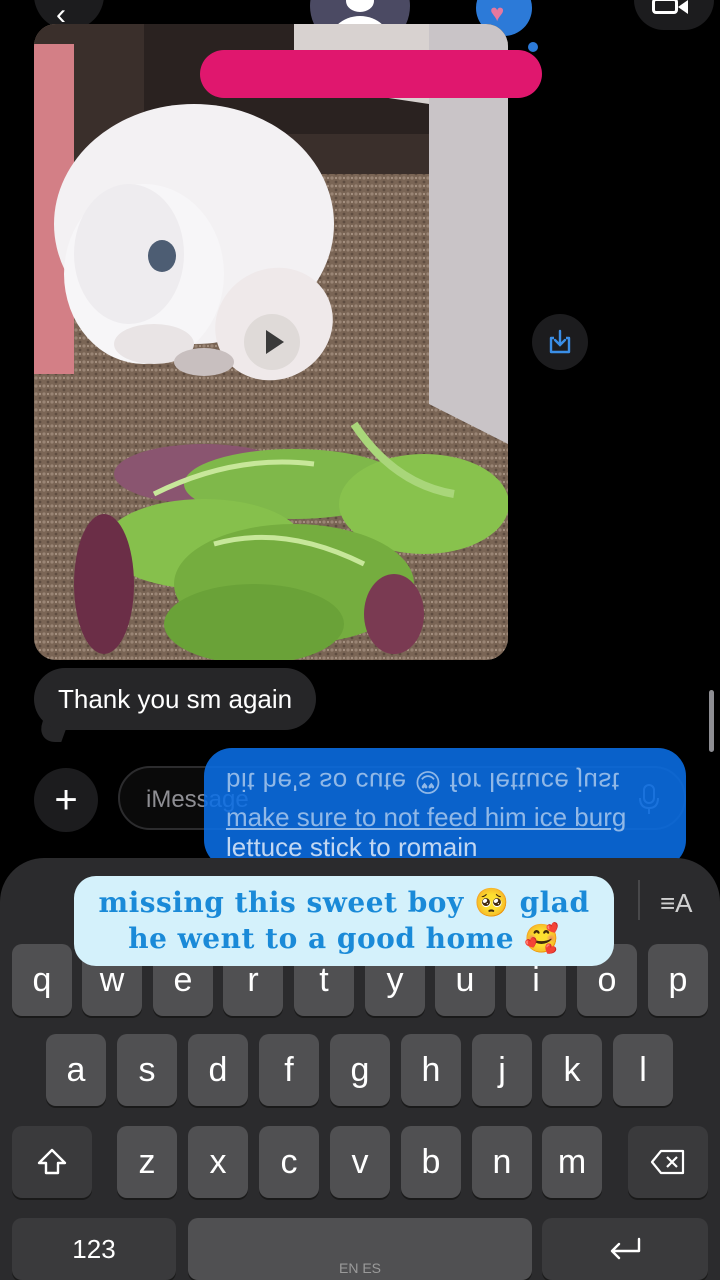  Describe the element at coordinates (360, 1249) in the screenshot. I see `space-key: EN ES` at that location.